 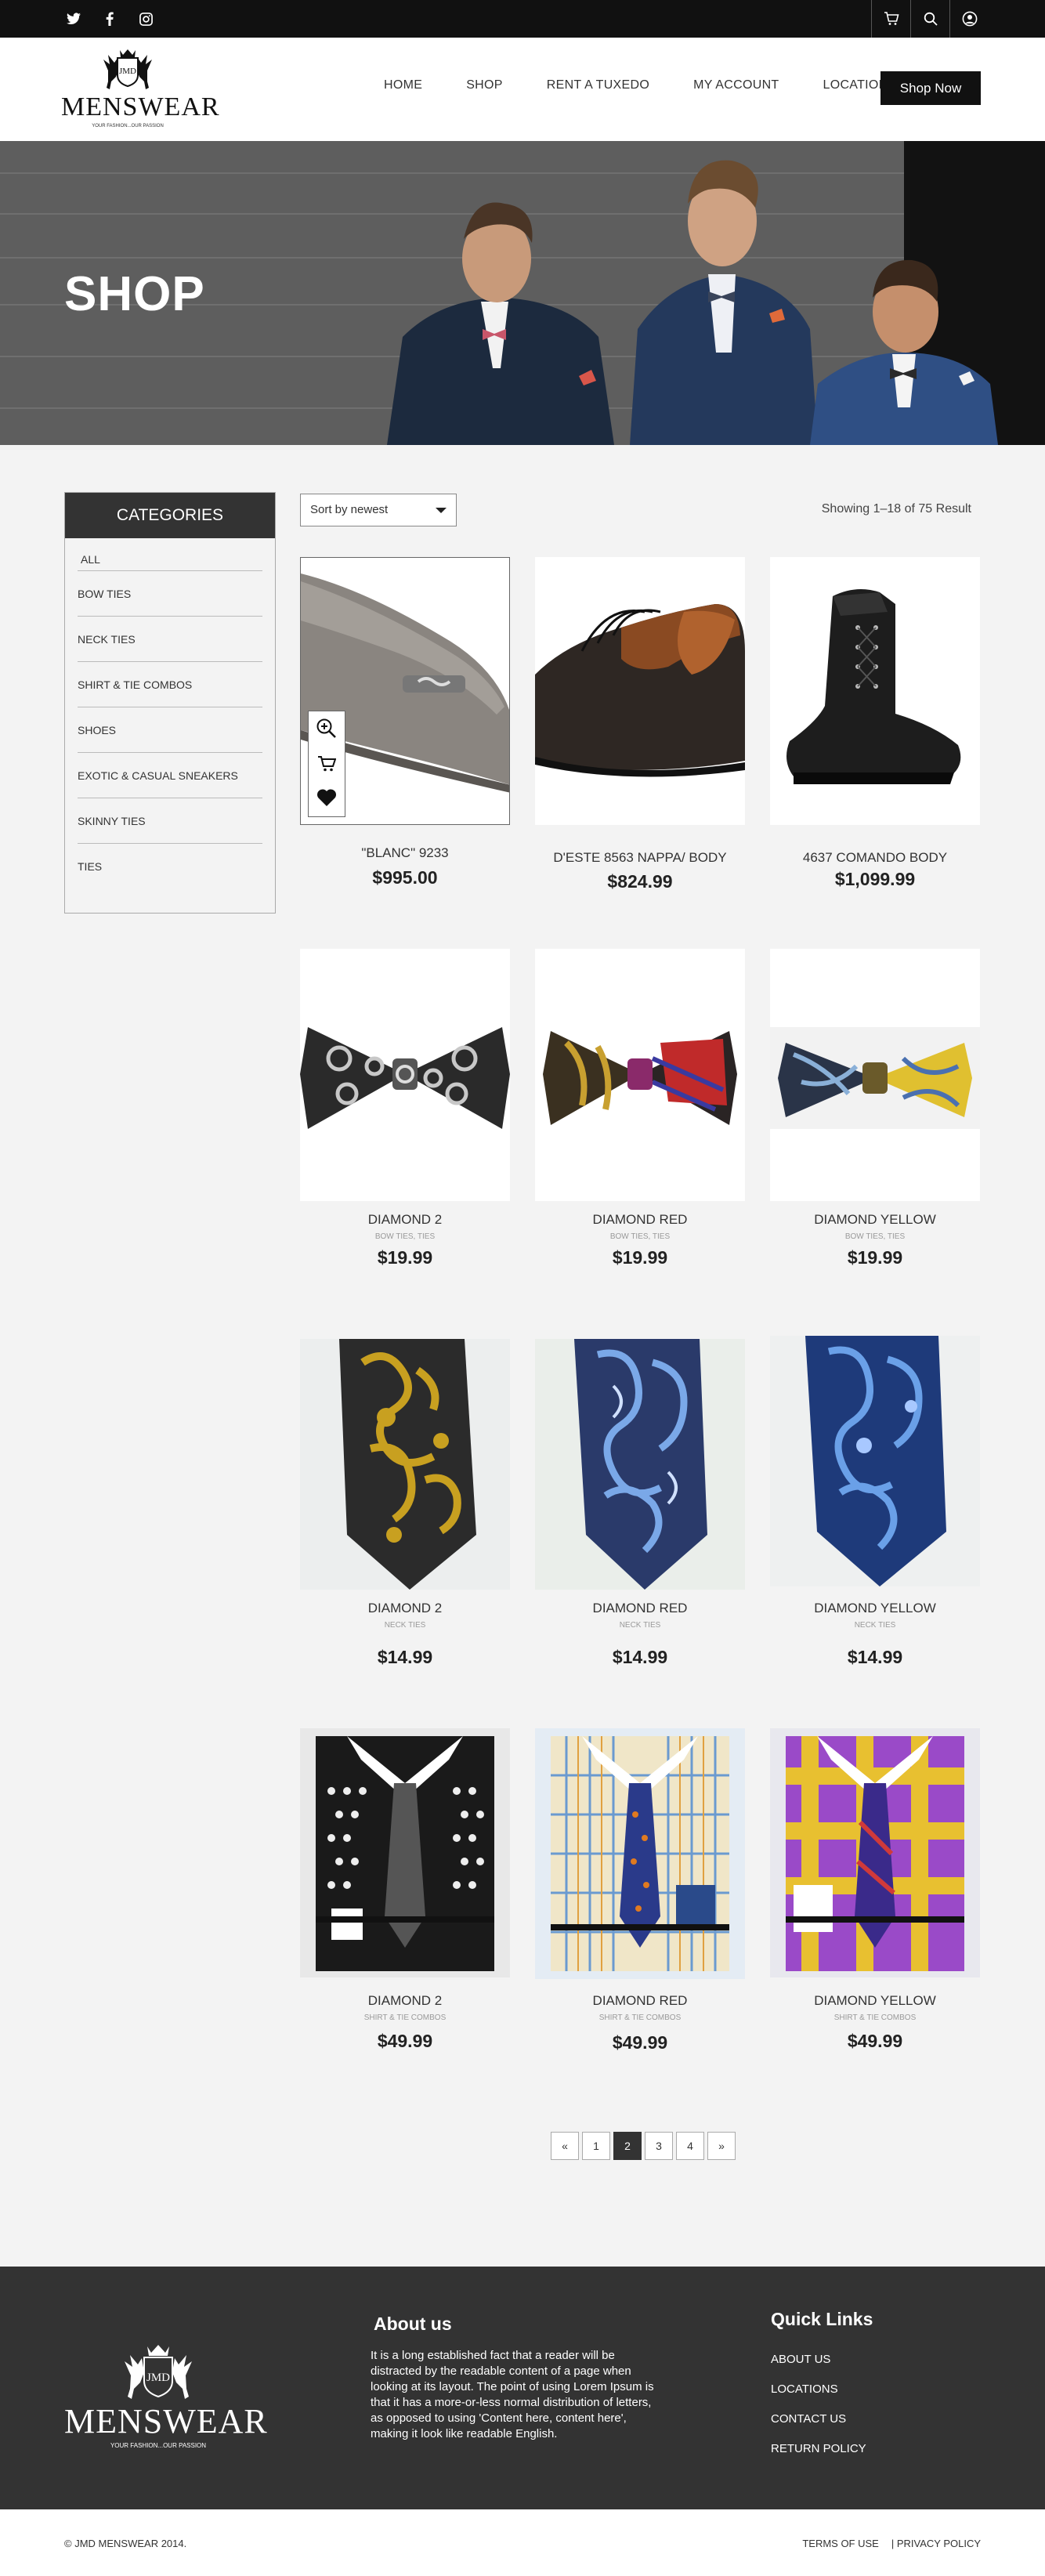 I want to click on page-4-button: 4, so click(x=690, y=2146).